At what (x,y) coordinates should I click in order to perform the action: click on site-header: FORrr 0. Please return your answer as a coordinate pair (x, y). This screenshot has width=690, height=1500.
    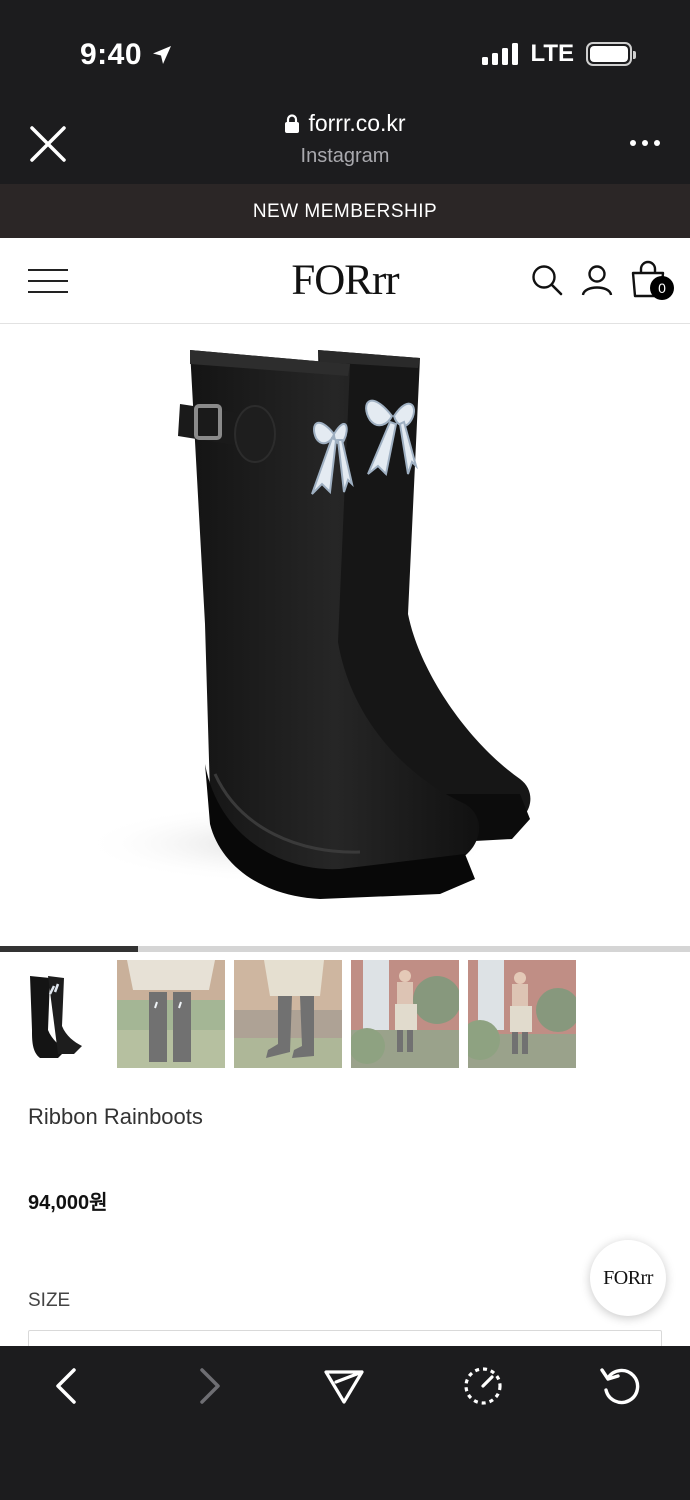
    Looking at the image, I should click on (345, 281).